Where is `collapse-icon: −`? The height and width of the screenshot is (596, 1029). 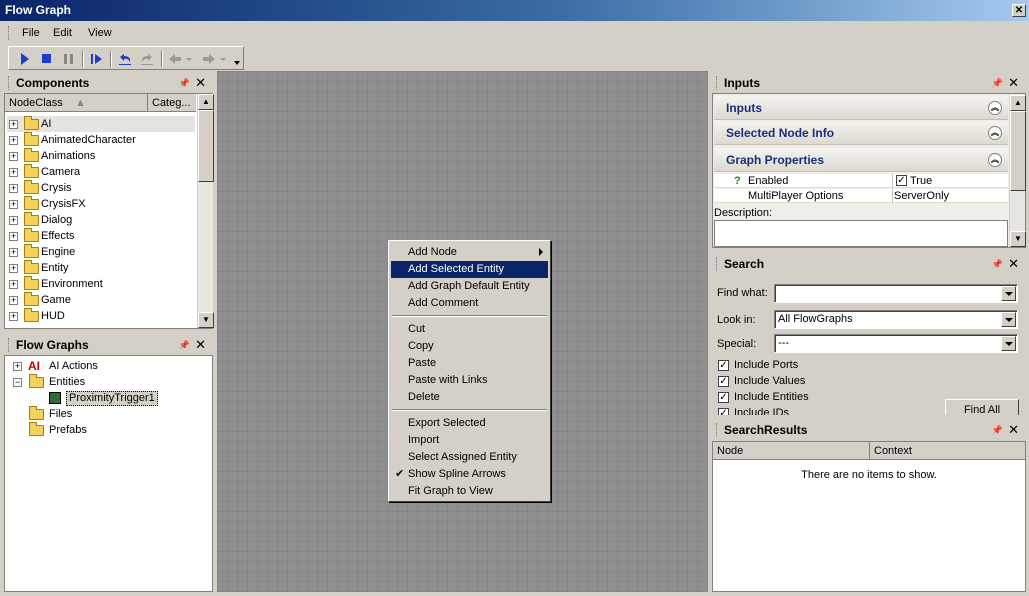 collapse-icon: − is located at coordinates (17, 382).